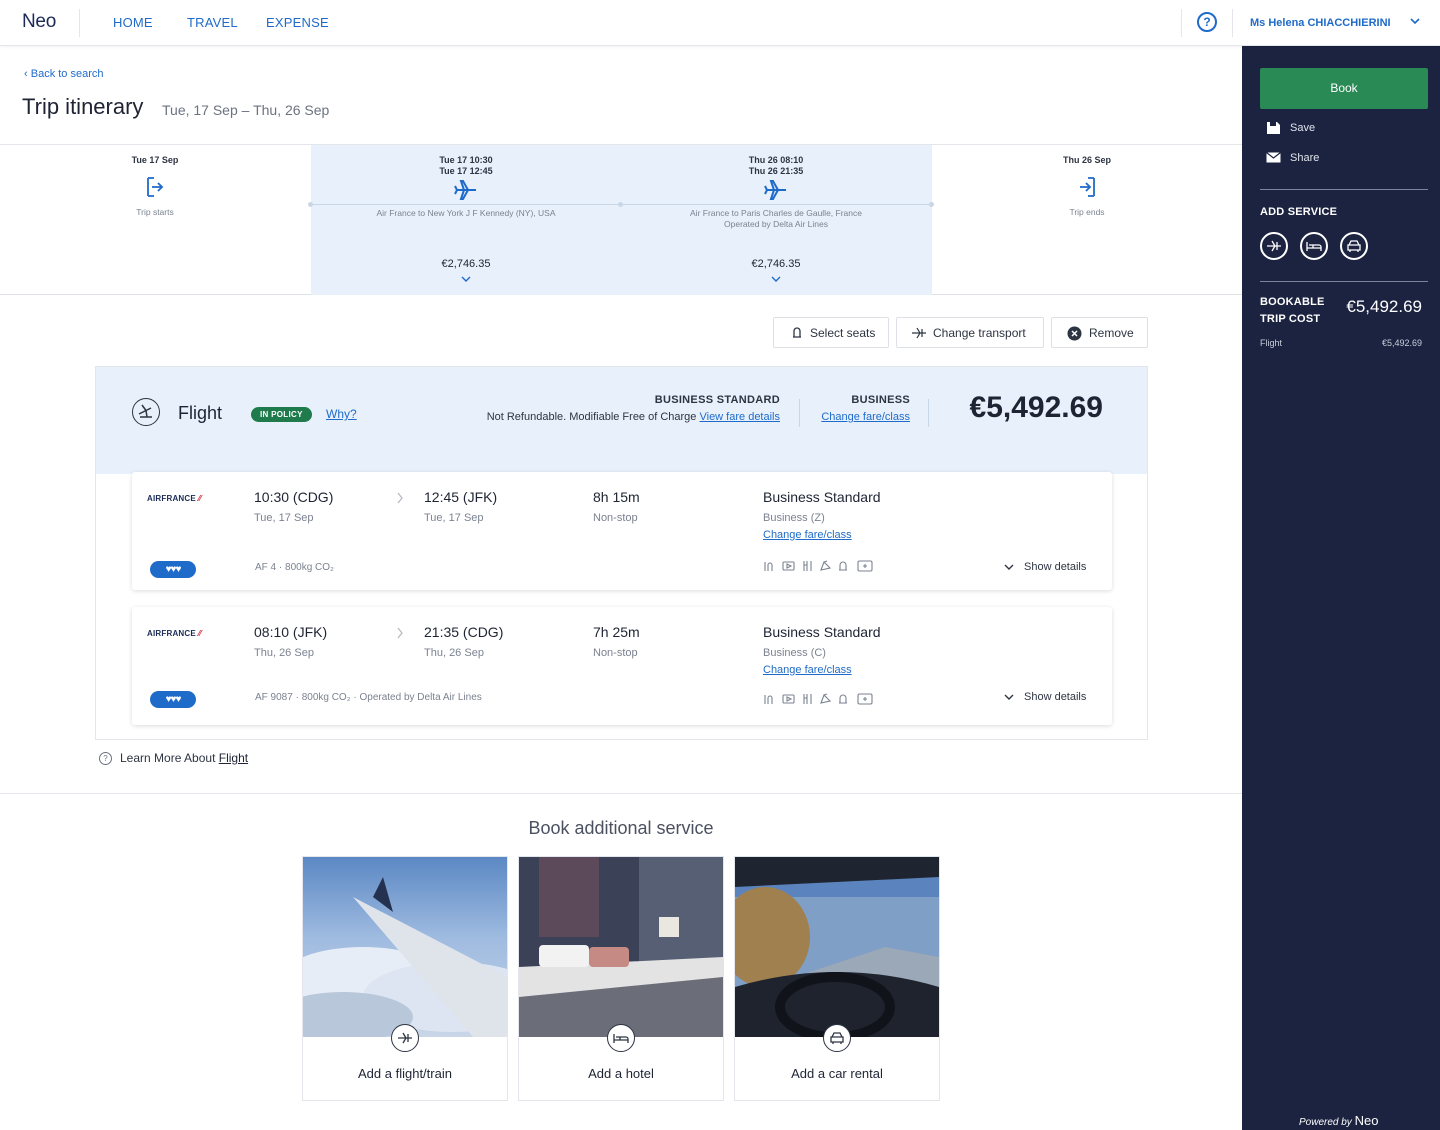  I want to click on remove-label: Remove, so click(1111, 333).